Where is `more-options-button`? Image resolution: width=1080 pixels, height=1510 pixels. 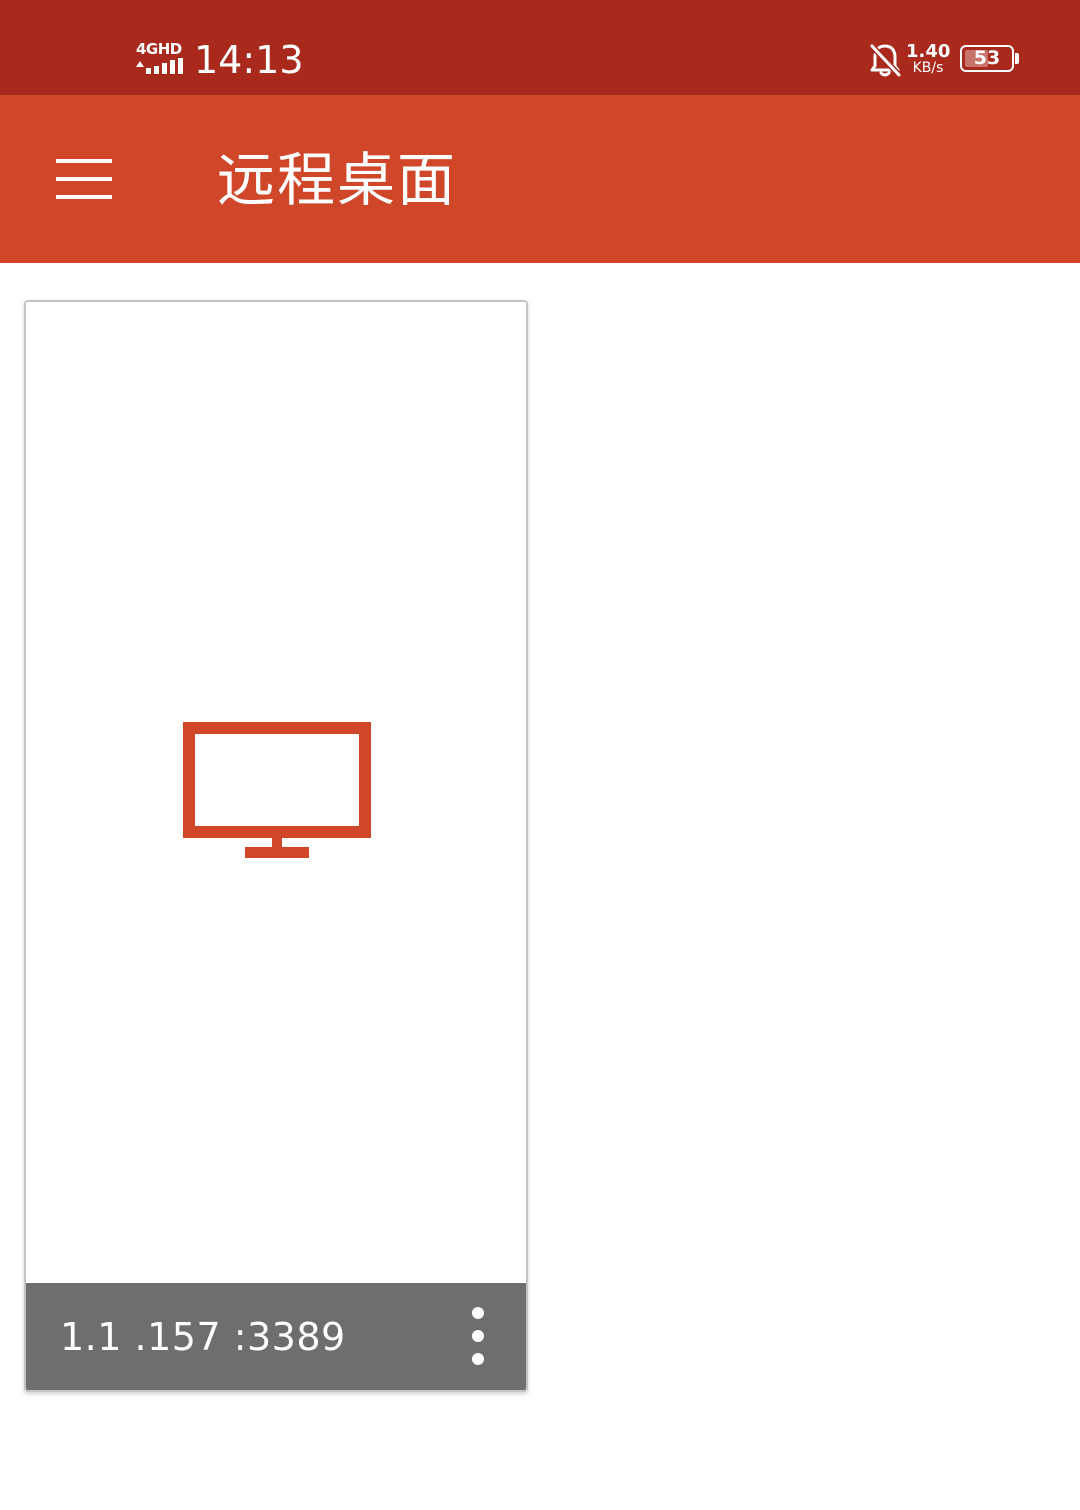 more-options-button is located at coordinates (478, 1336).